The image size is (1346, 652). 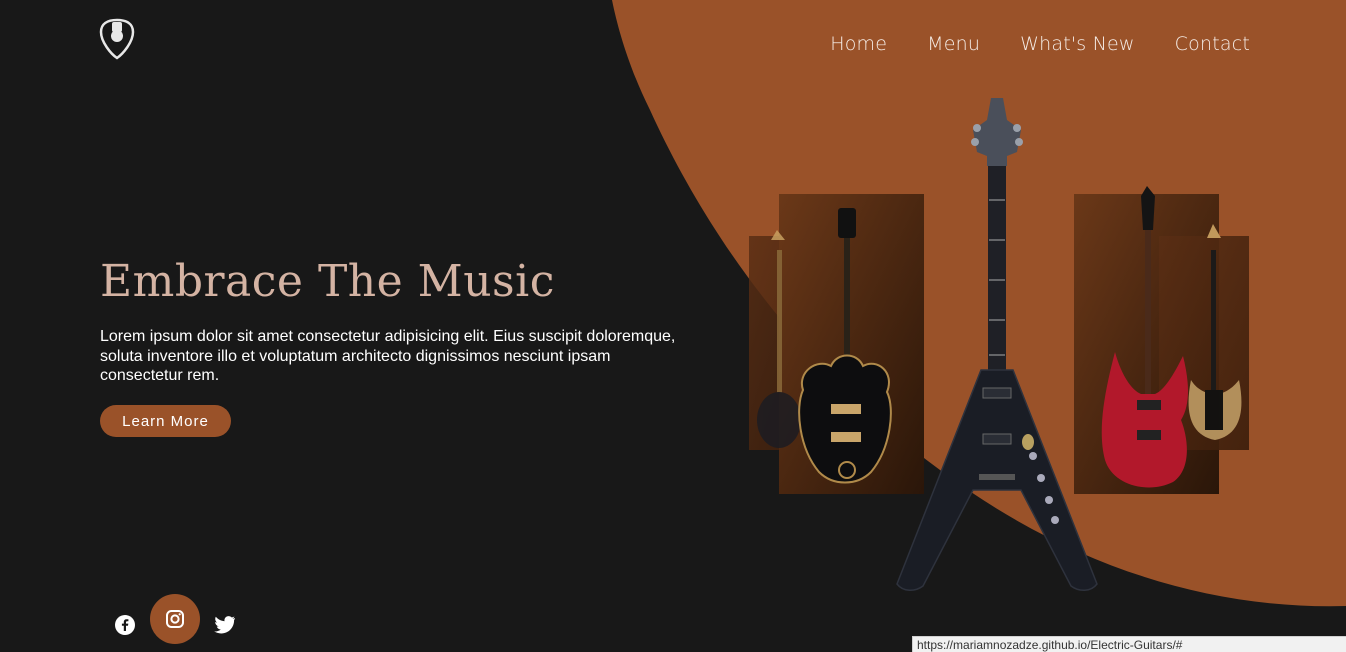 What do you see at coordinates (125, 625) in the screenshot?
I see `facebook-icon` at bounding box center [125, 625].